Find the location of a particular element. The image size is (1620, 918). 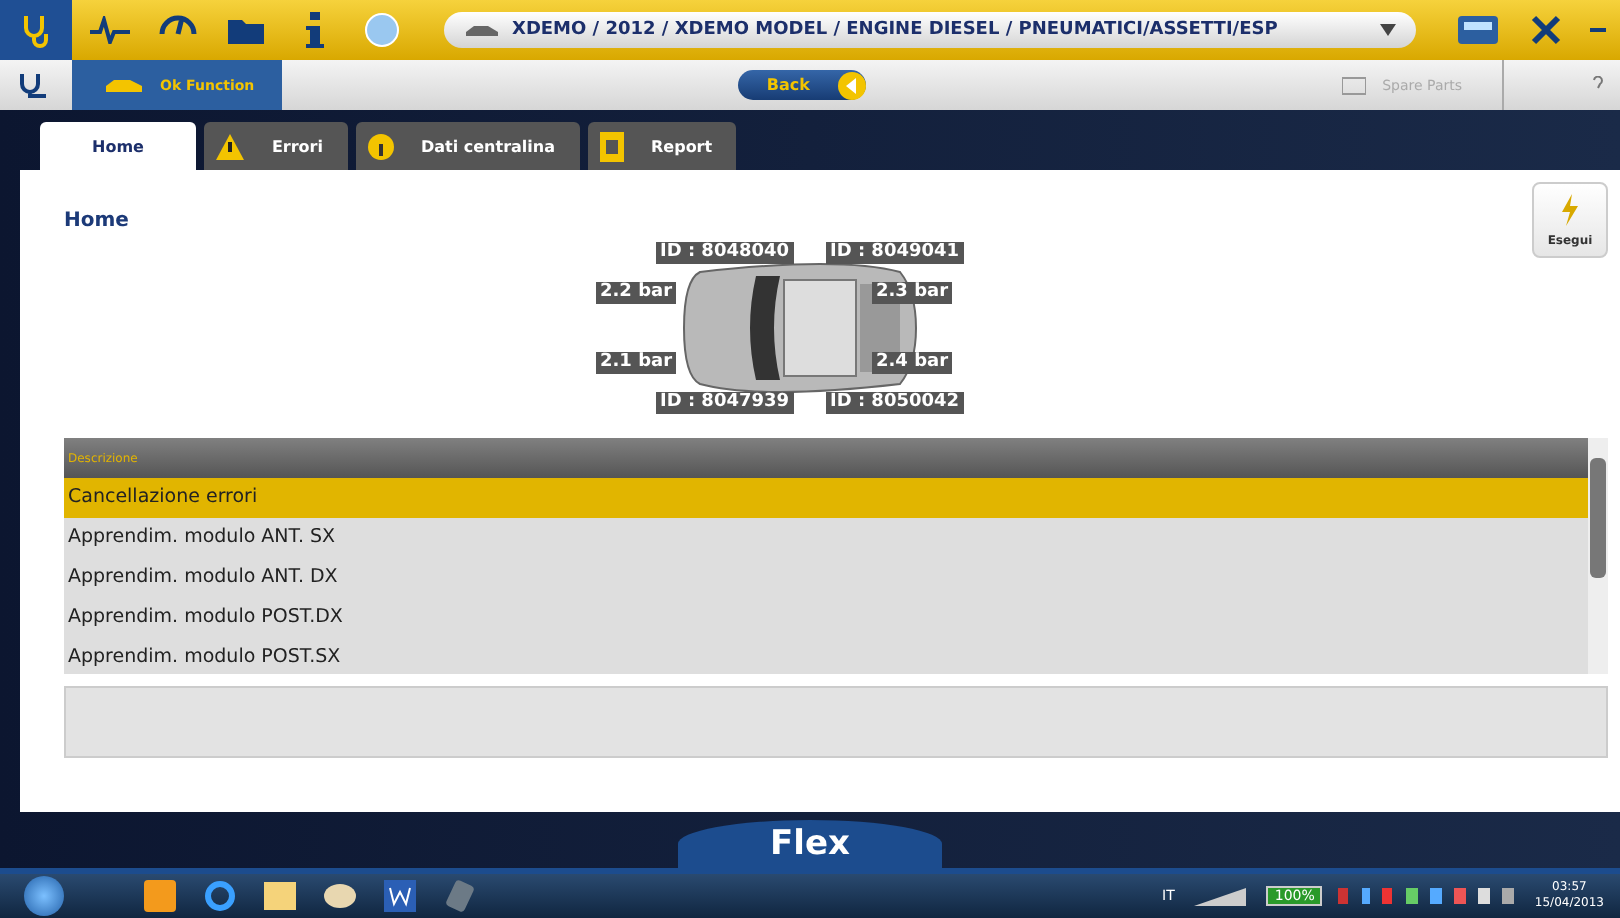

warning-icon is located at coordinates (229, 146).